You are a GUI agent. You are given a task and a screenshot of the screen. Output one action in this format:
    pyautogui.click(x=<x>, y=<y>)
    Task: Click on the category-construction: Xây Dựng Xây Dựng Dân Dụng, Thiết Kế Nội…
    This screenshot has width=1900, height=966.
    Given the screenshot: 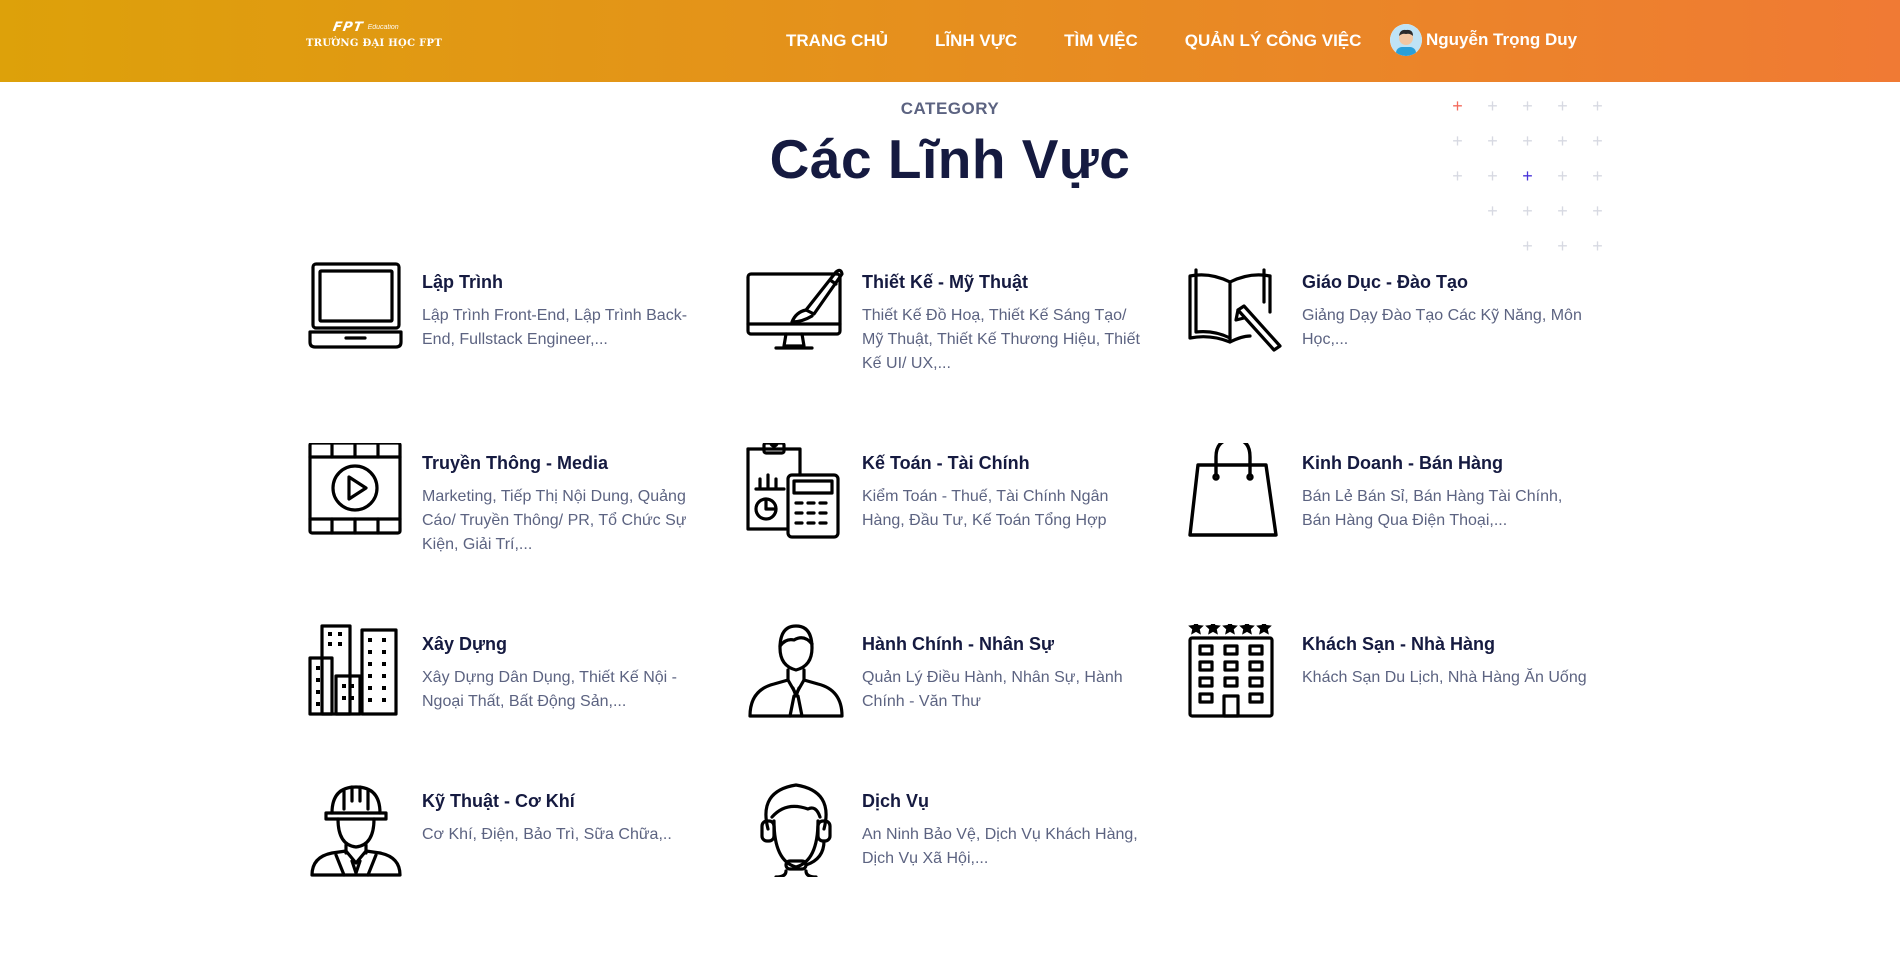 What is the action you would take?
    pyautogui.click(x=506, y=684)
    